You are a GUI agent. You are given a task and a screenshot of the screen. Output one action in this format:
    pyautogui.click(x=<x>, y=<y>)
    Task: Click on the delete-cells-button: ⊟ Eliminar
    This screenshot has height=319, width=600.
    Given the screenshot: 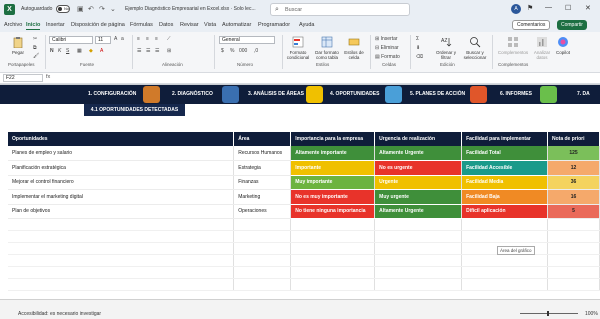 What is the action you would take?
    pyautogui.click(x=387, y=48)
    